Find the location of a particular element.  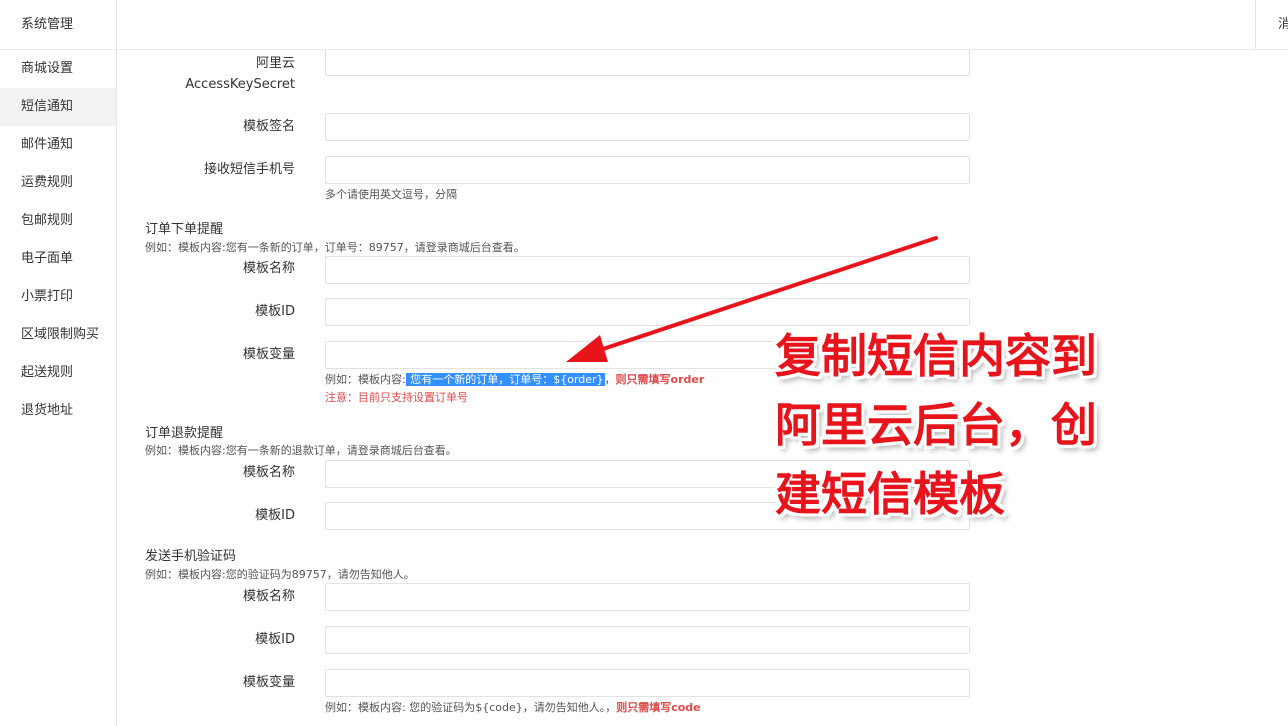

refund-section-title: 订单退款提醒 is located at coordinates (184, 433).